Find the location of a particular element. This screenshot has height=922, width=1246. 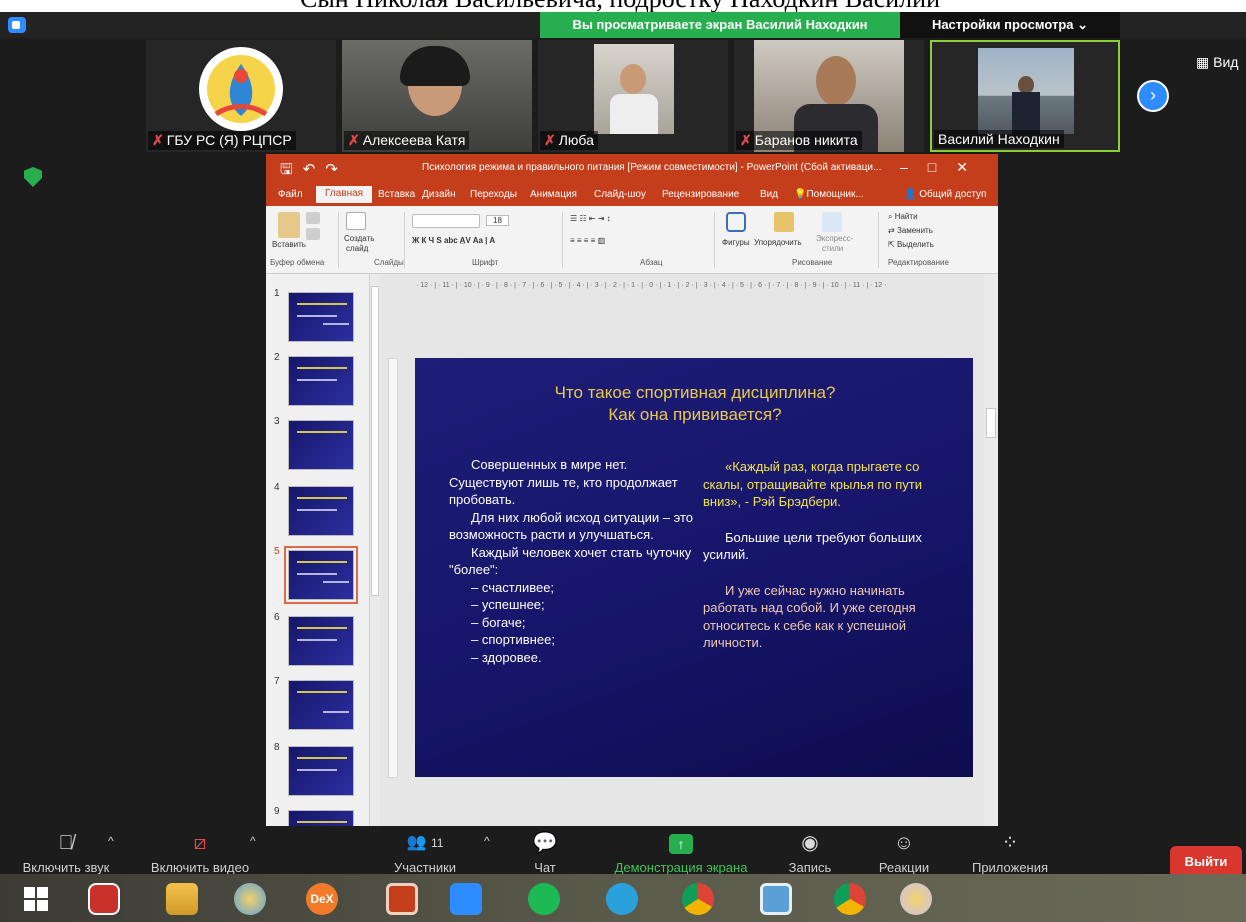

tab-design: Дизайн is located at coordinates (439, 194).